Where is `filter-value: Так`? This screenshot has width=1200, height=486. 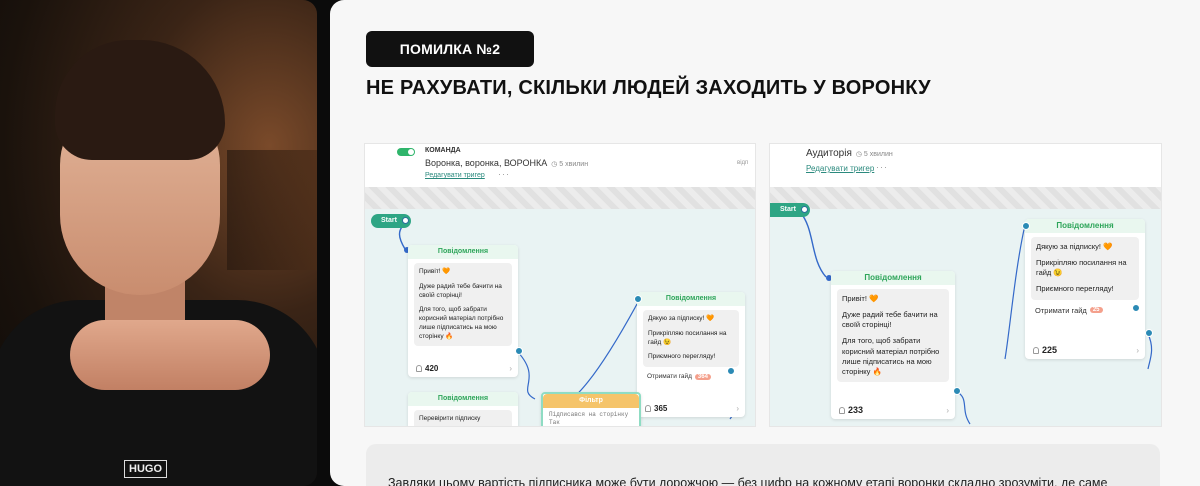
filter-value: Так is located at coordinates (554, 422).